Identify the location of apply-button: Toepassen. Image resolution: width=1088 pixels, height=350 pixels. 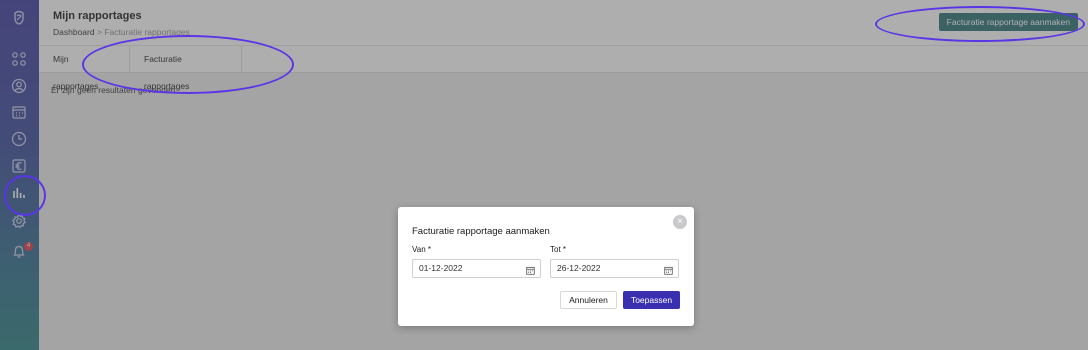
(651, 300).